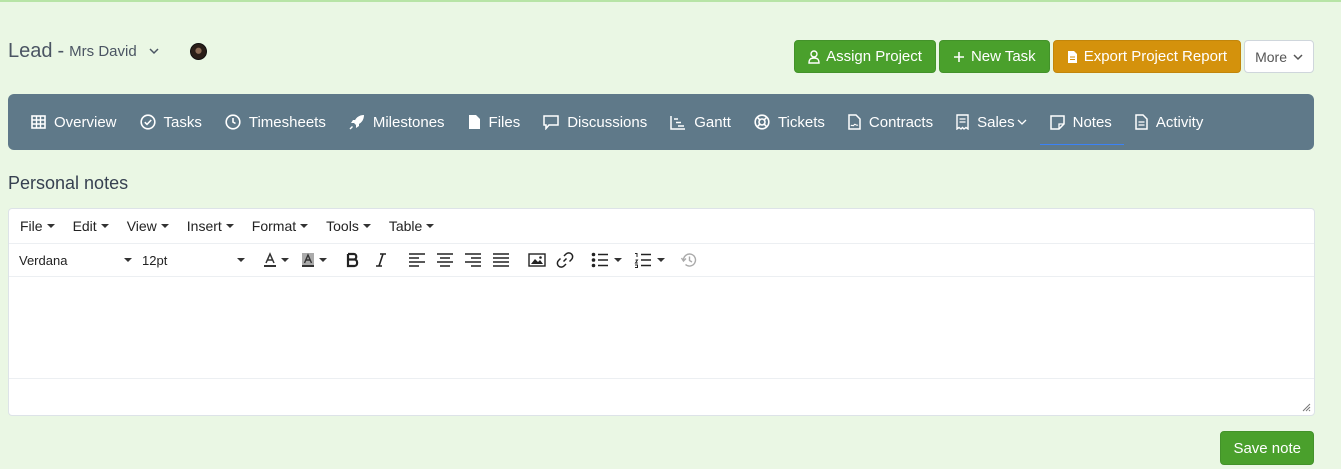  I want to click on menu-view: View, so click(148, 226).